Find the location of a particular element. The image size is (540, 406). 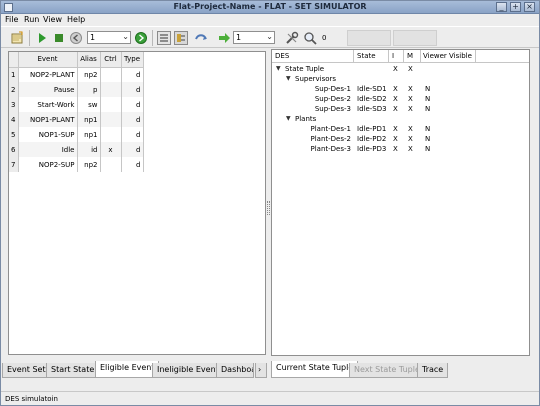

des-name-cell: Plant-Des-1 is located at coordinates (331, 129).